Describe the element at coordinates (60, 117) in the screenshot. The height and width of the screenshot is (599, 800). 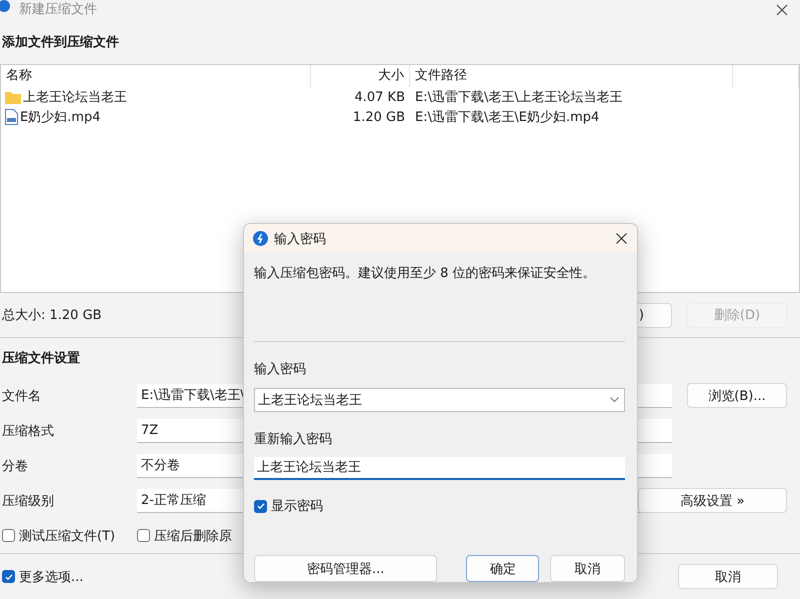
I see `file-name: E奶少妇.mp4` at that location.